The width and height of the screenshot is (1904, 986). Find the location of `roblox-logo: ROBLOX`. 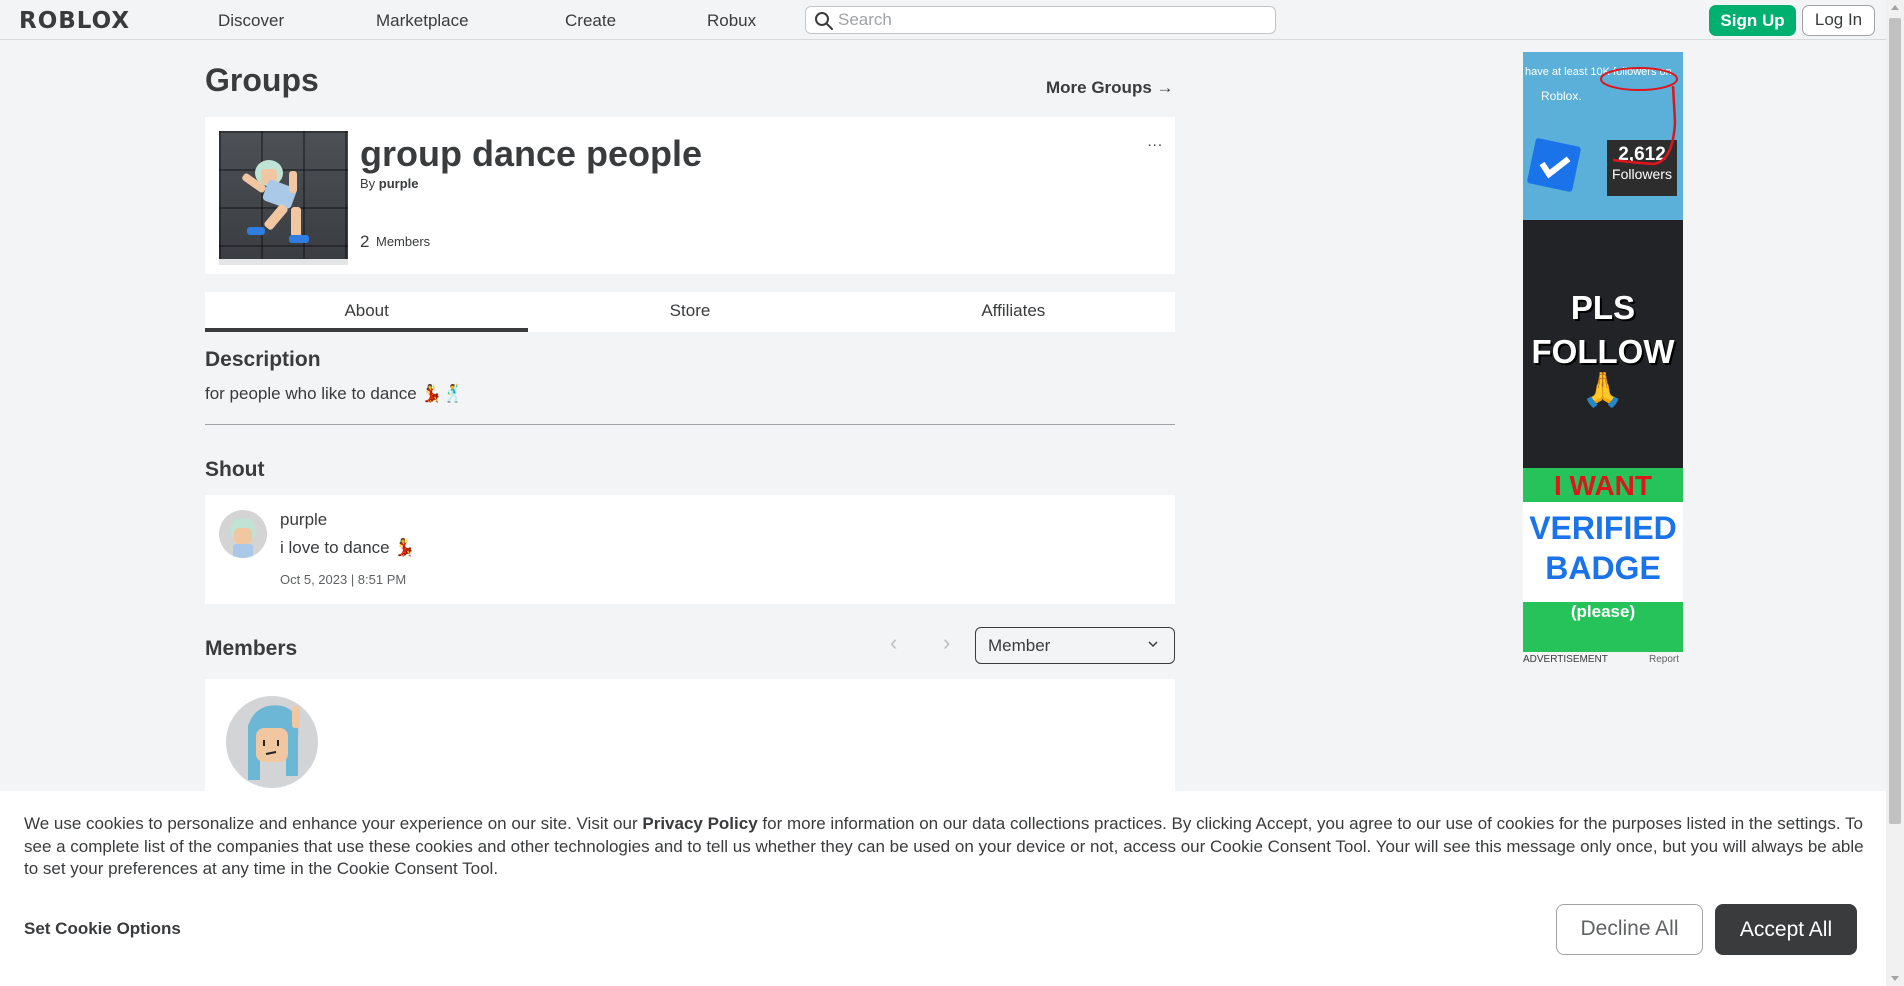

roblox-logo: ROBLOX is located at coordinates (74, 21).